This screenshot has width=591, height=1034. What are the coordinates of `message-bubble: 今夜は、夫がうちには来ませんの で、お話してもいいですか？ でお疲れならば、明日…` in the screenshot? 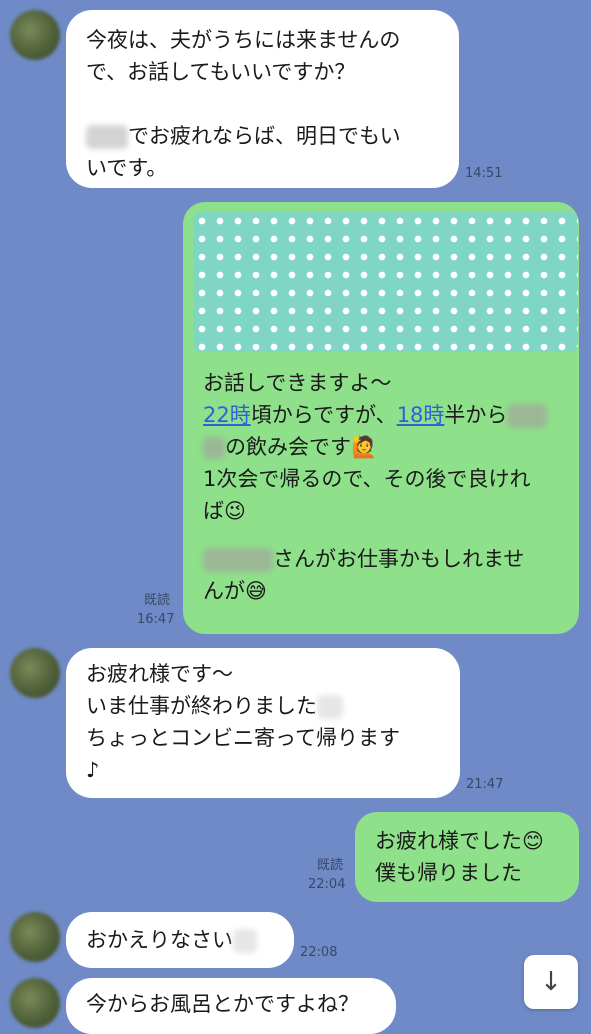 It's located at (262, 99).